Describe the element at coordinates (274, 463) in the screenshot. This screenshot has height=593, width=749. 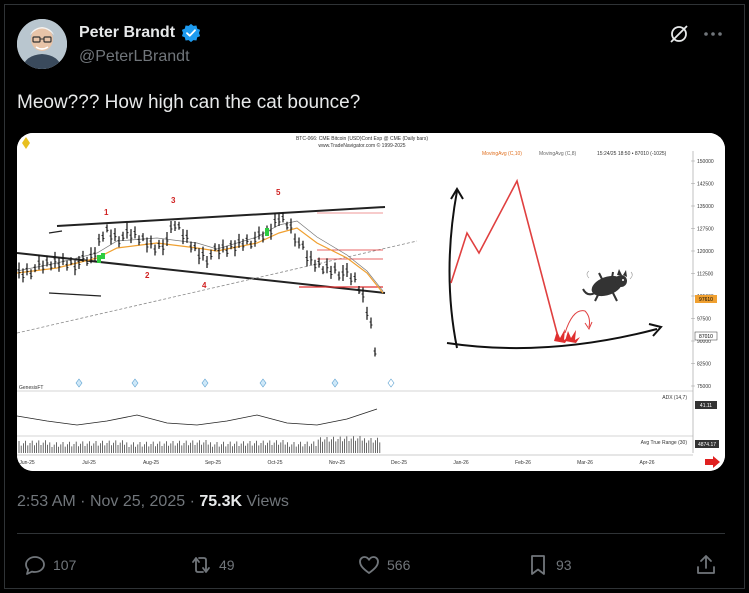
I see `time-axis-label: Oct-25` at that location.